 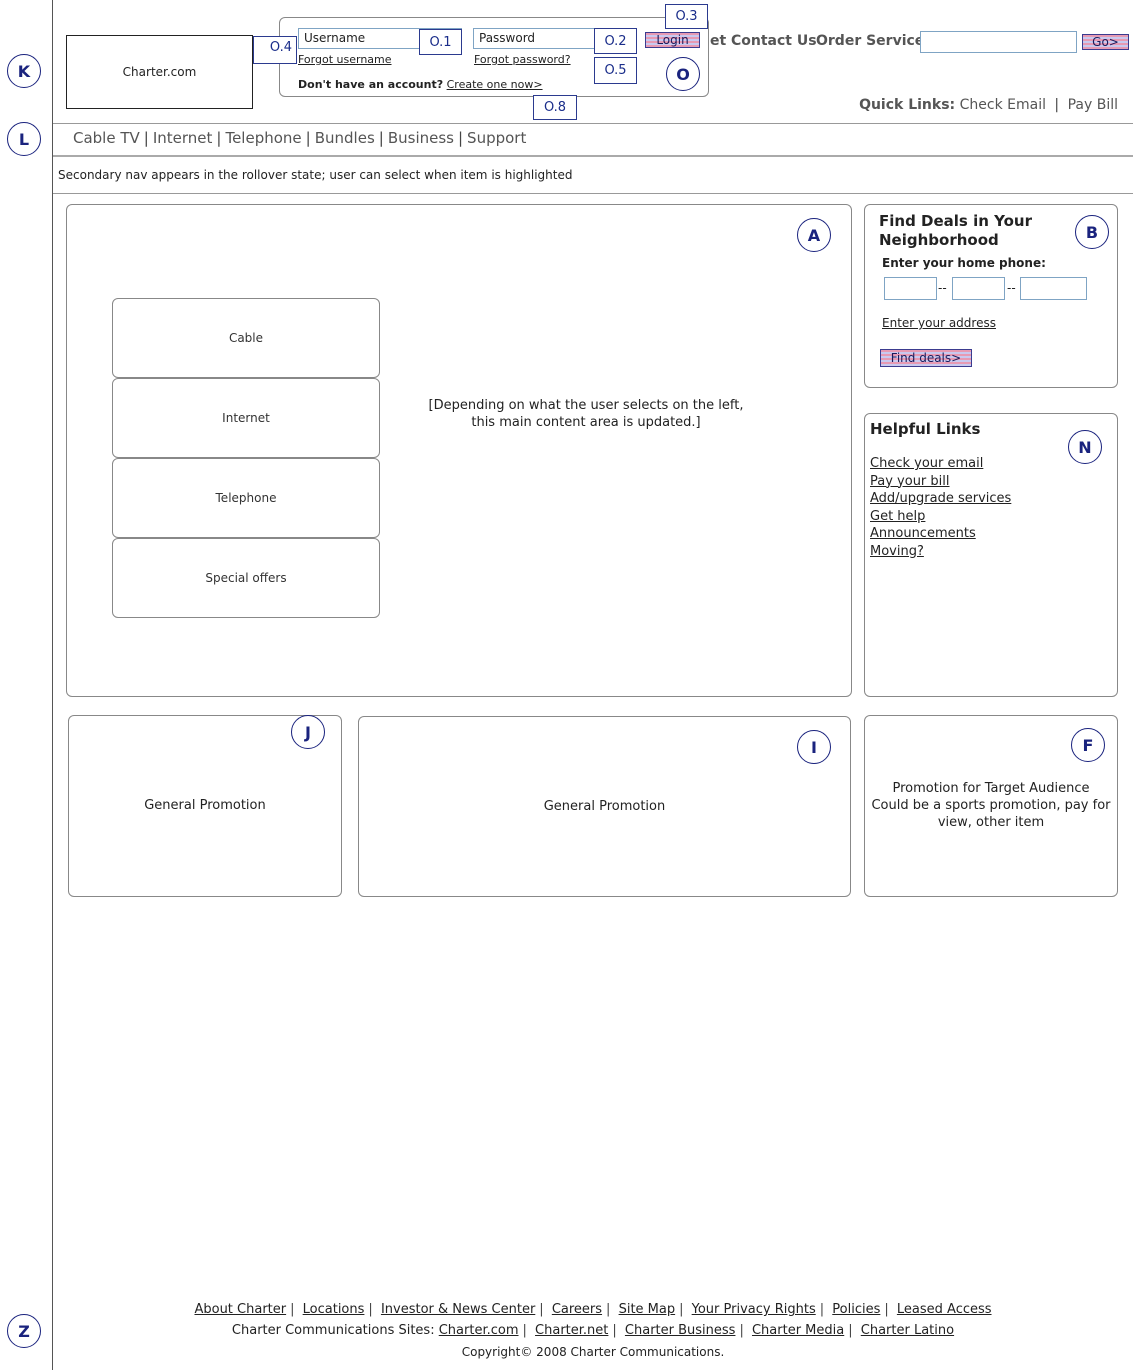 What do you see at coordinates (1093, 105) in the screenshot?
I see `quick-link-pay-bill: Pay Bill` at bounding box center [1093, 105].